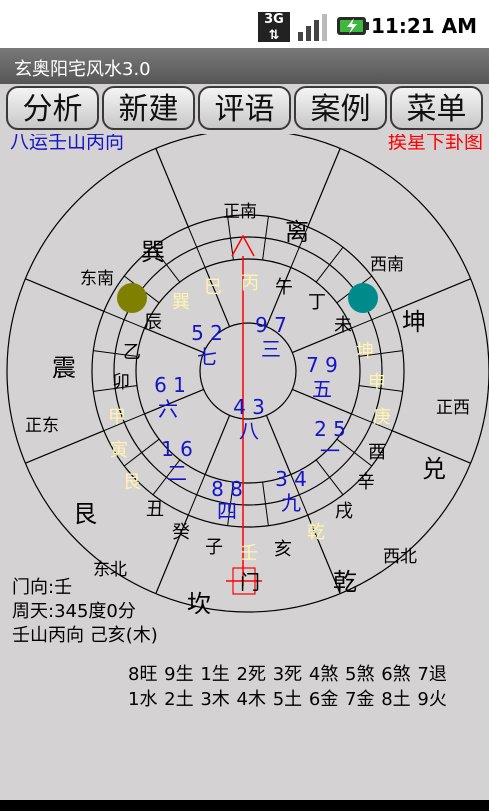  What do you see at coordinates (170, 385) in the screenshot?
I see `palace-e-stars: 6 1` at bounding box center [170, 385].